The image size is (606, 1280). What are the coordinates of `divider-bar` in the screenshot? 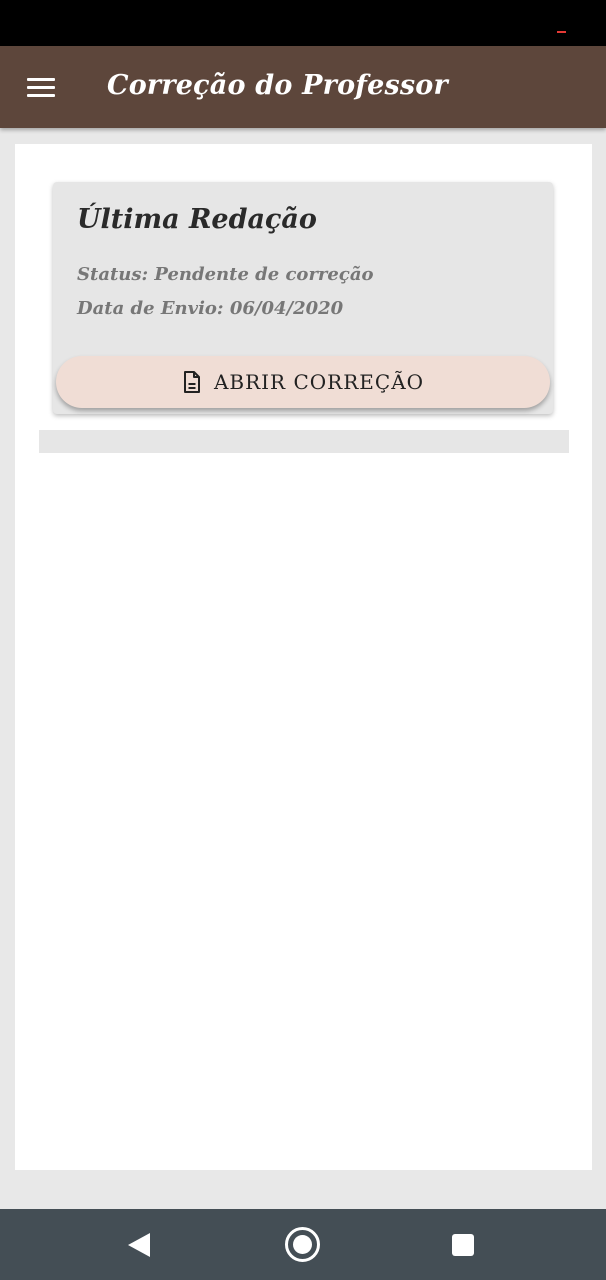 It's located at (304, 441).